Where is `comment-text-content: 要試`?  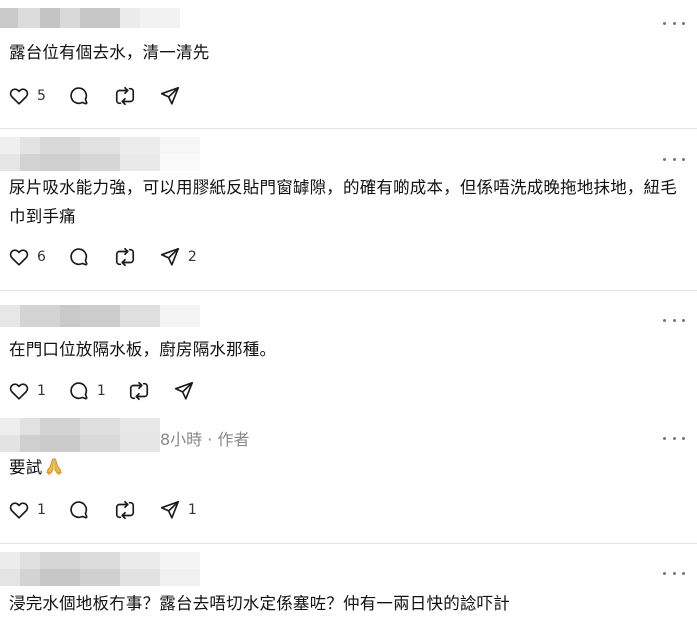
comment-text-content: 要試 is located at coordinates (26, 467).